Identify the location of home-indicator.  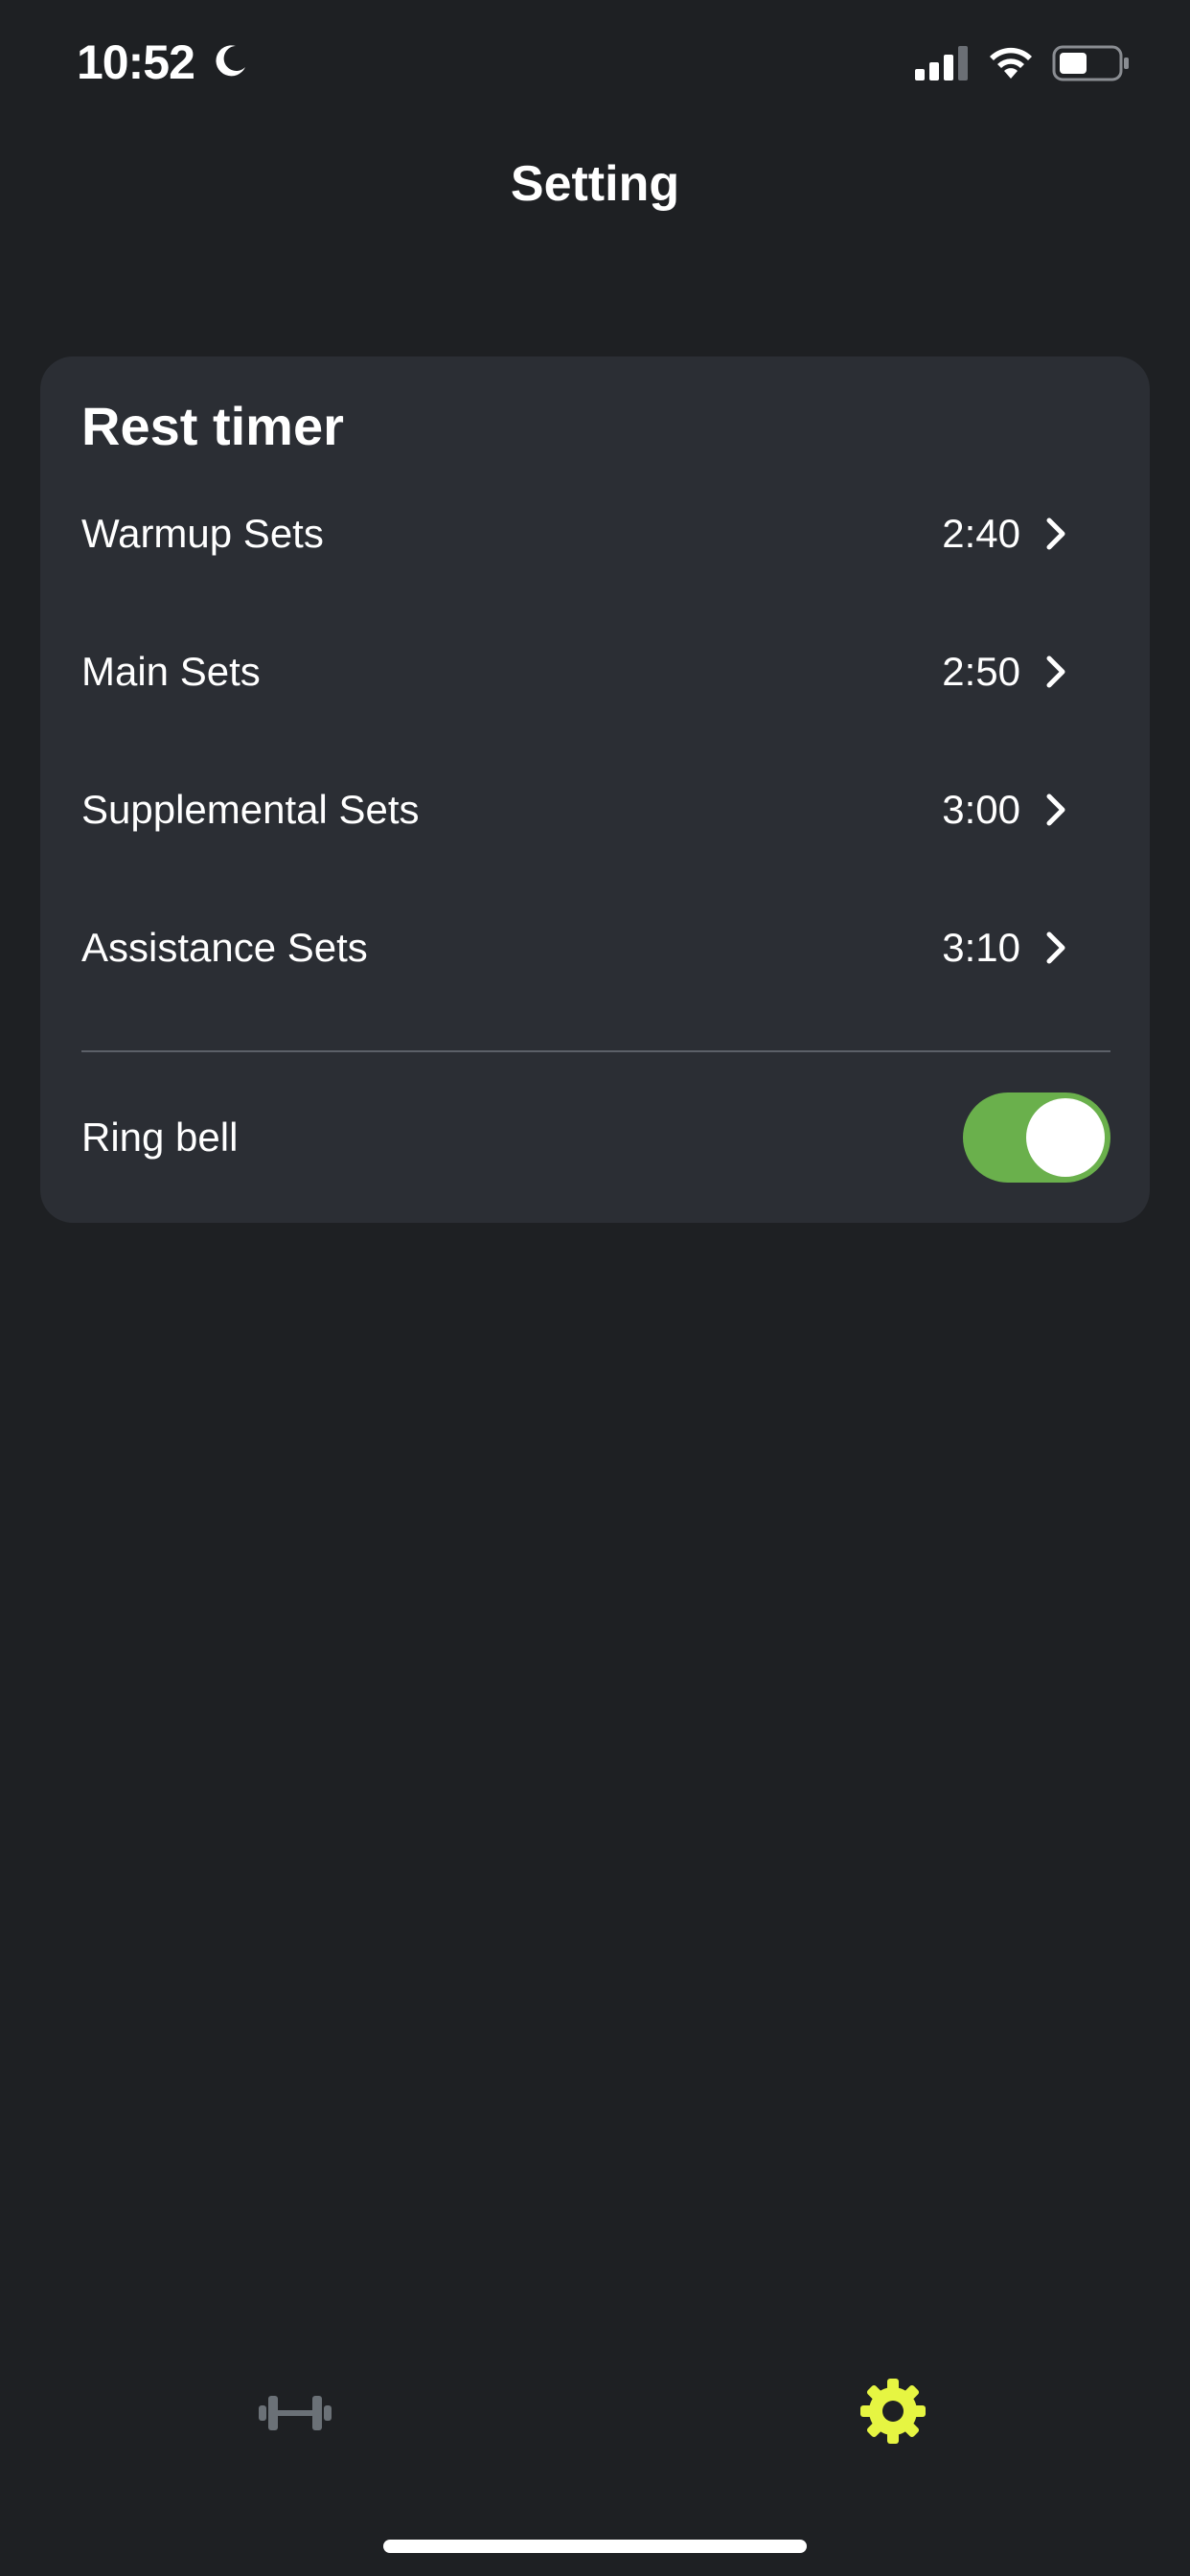
(595, 2546).